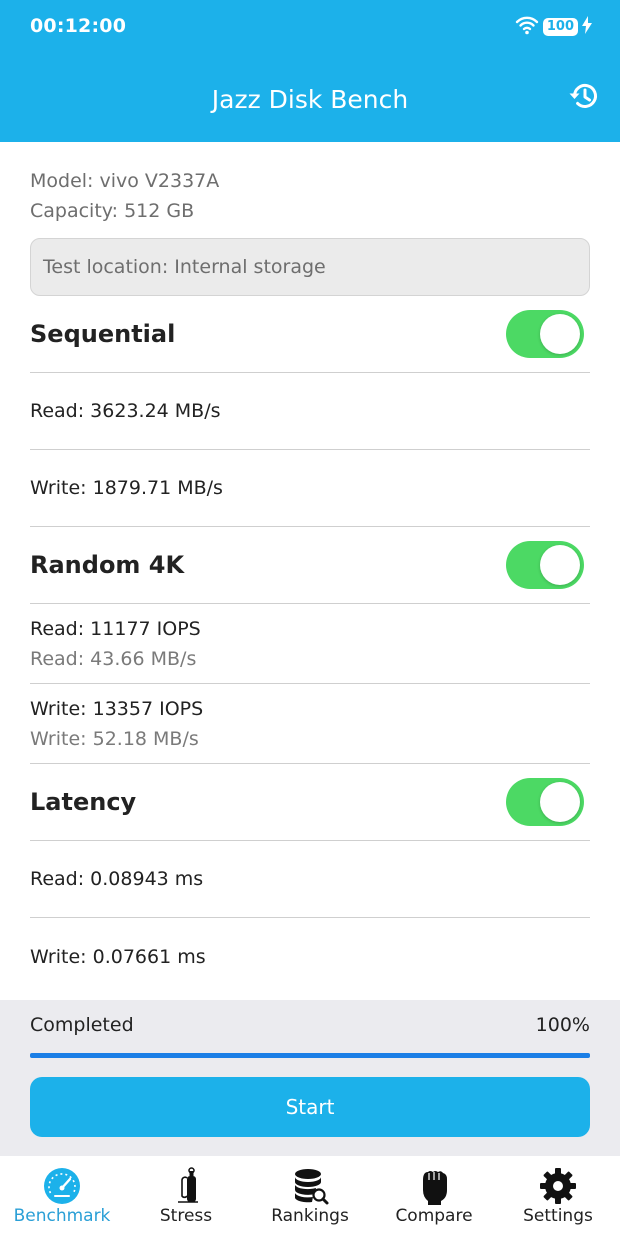 This screenshot has width=620, height=1240. Describe the element at coordinates (310, 644) in the screenshot. I see `random4k-read-row: Read: 11177 IOPS Read: 43.66 MB/s` at that location.